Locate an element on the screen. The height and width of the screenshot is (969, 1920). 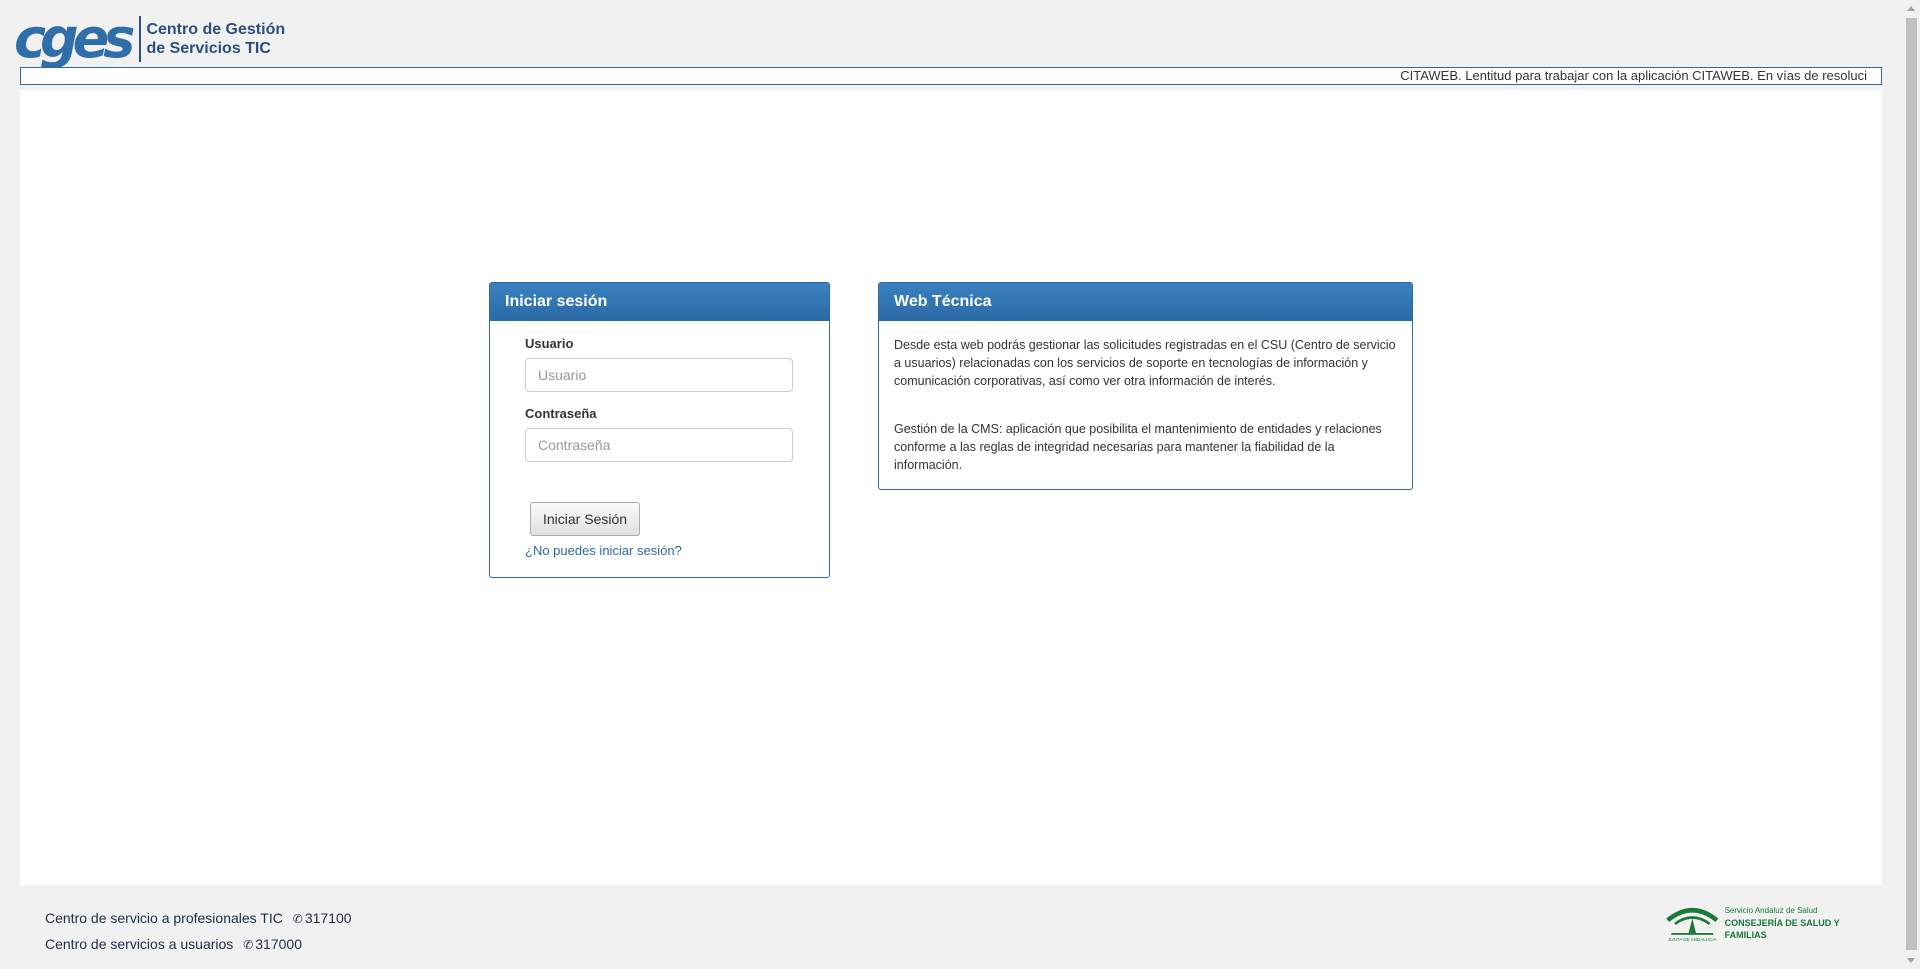
consejeria-label: CONSEJERÍA DE SALUD Y FAMILIAS is located at coordinates (1782, 929).